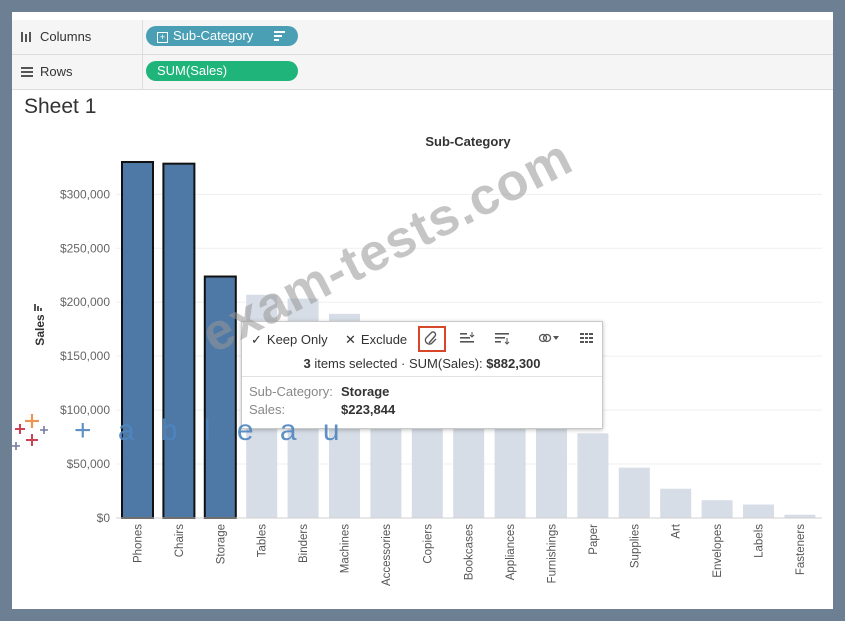 The width and height of the screenshot is (845, 621). Describe the element at coordinates (511, 552) in the screenshot. I see `x-tick-label: Appliances` at that location.